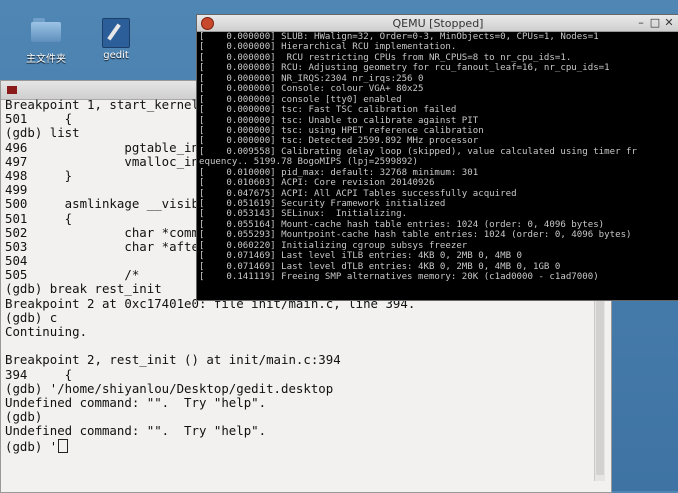 The height and width of the screenshot is (493, 678). Describe the element at coordinates (39, 374) in the screenshot. I see `terminal-line: 394 {` at that location.